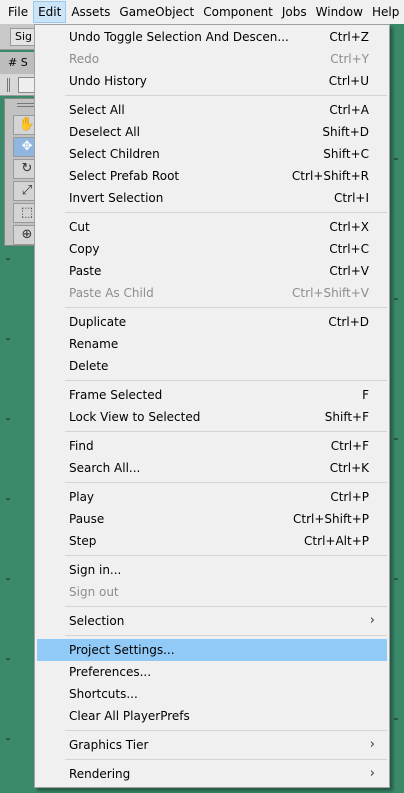 The height and width of the screenshot is (793, 404). Describe the element at coordinates (212, 446) in the screenshot. I see `menu-item-find: Find Ctrl+F` at that location.